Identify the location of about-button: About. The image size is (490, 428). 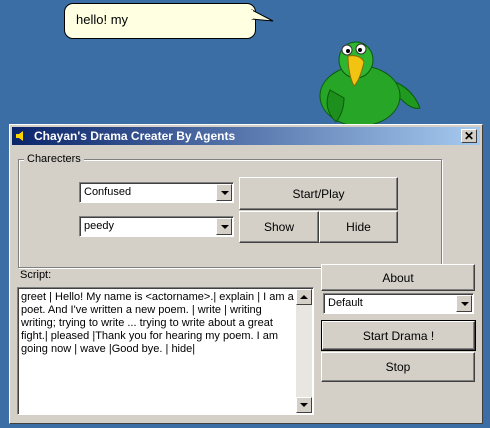
(398, 277).